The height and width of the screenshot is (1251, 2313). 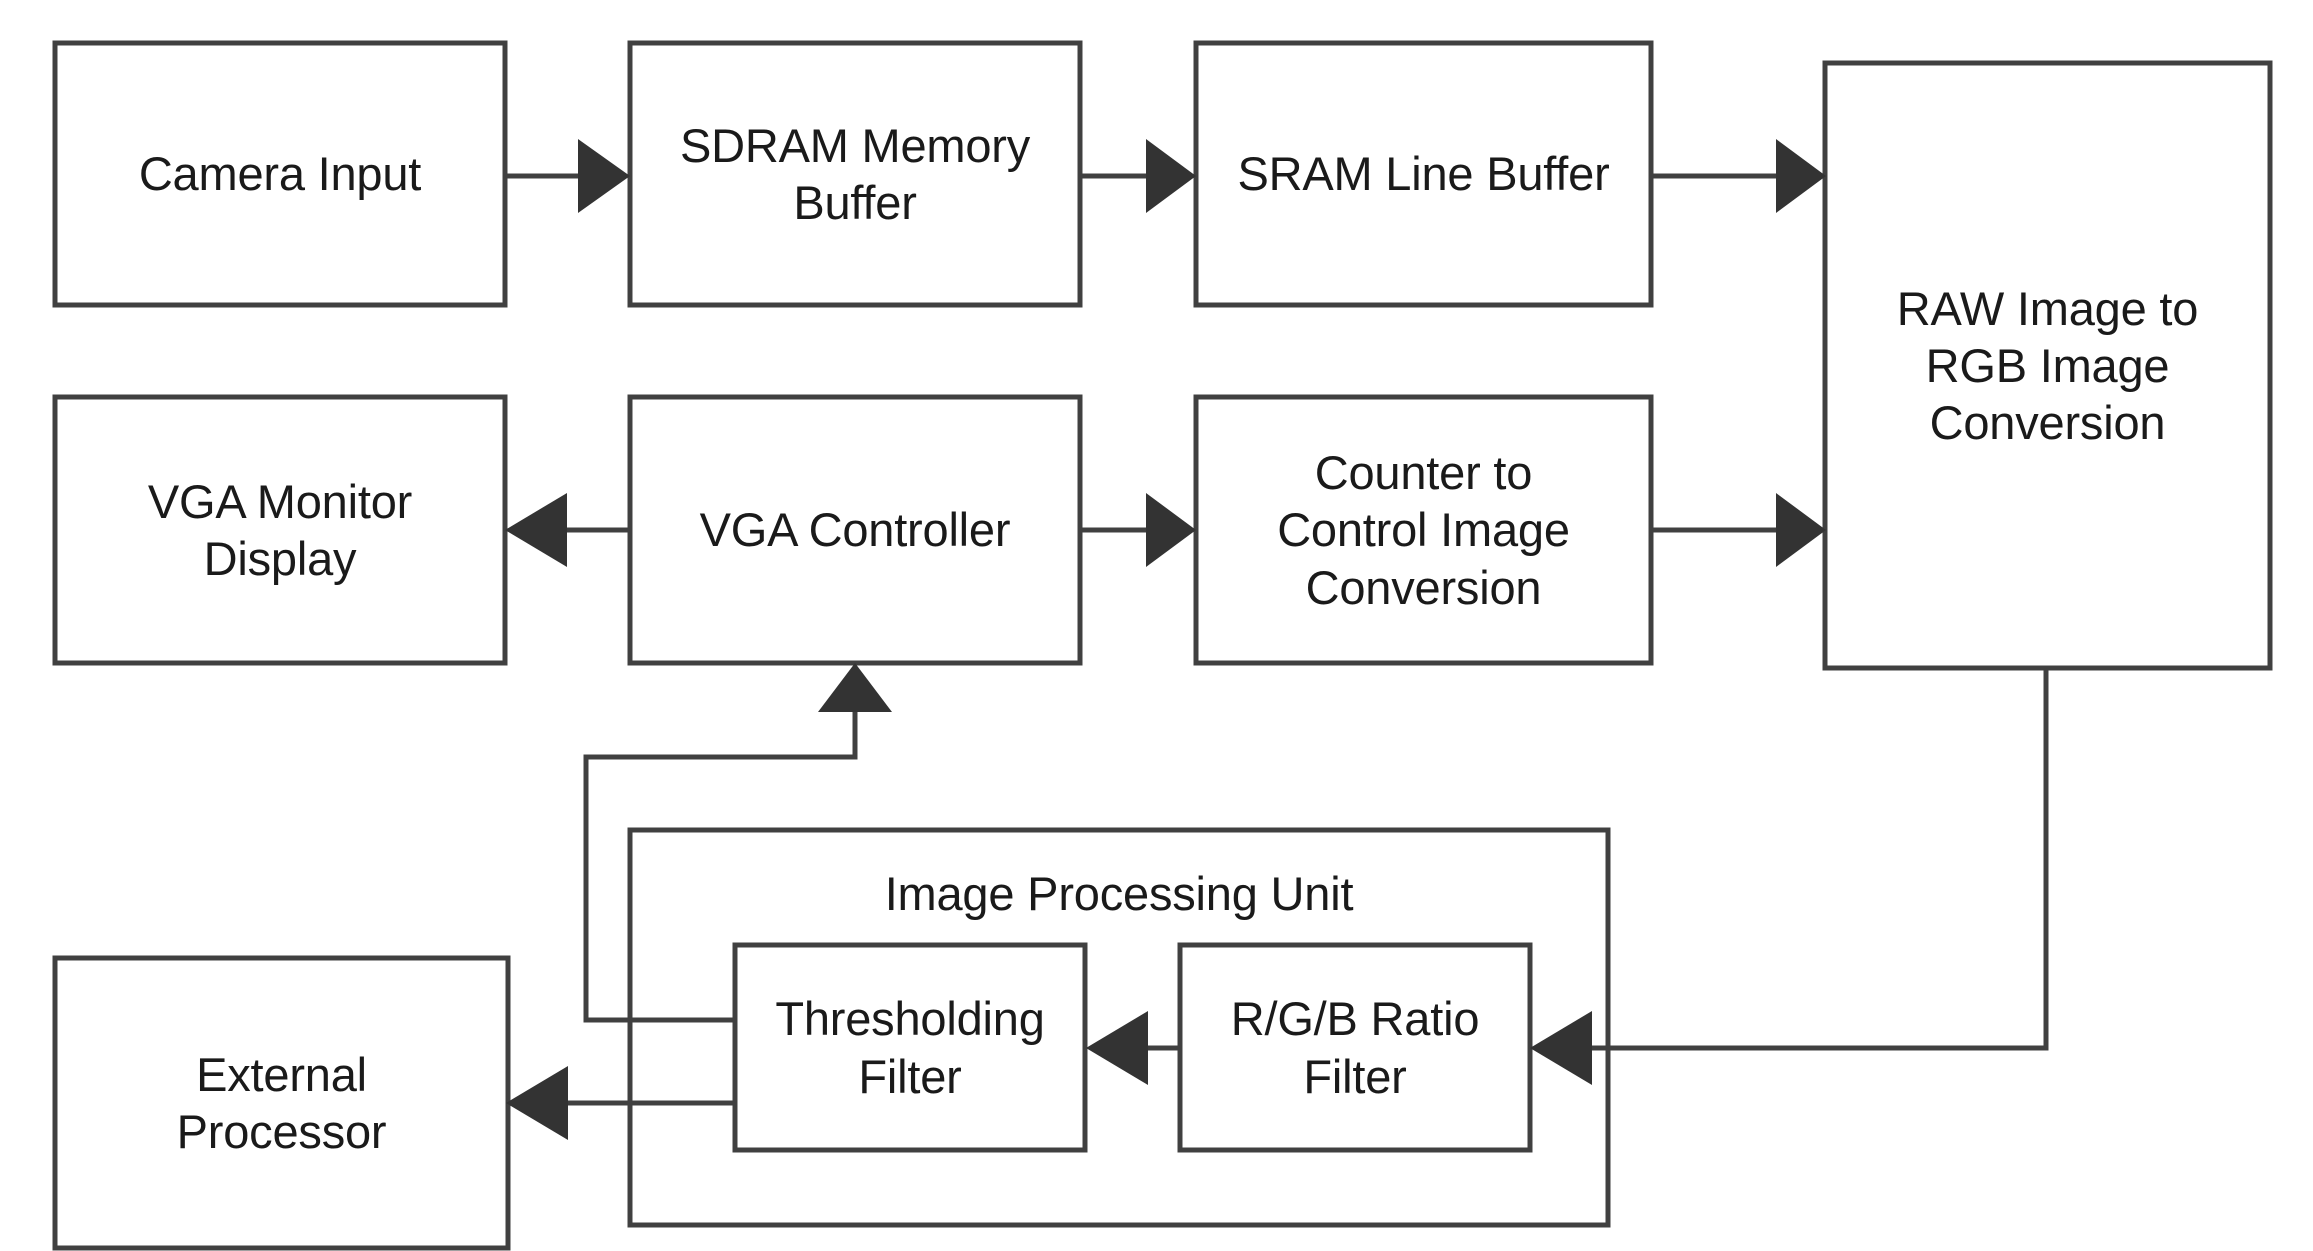 I want to click on node-box-sram-line-buffer, so click(x=1423, y=174).